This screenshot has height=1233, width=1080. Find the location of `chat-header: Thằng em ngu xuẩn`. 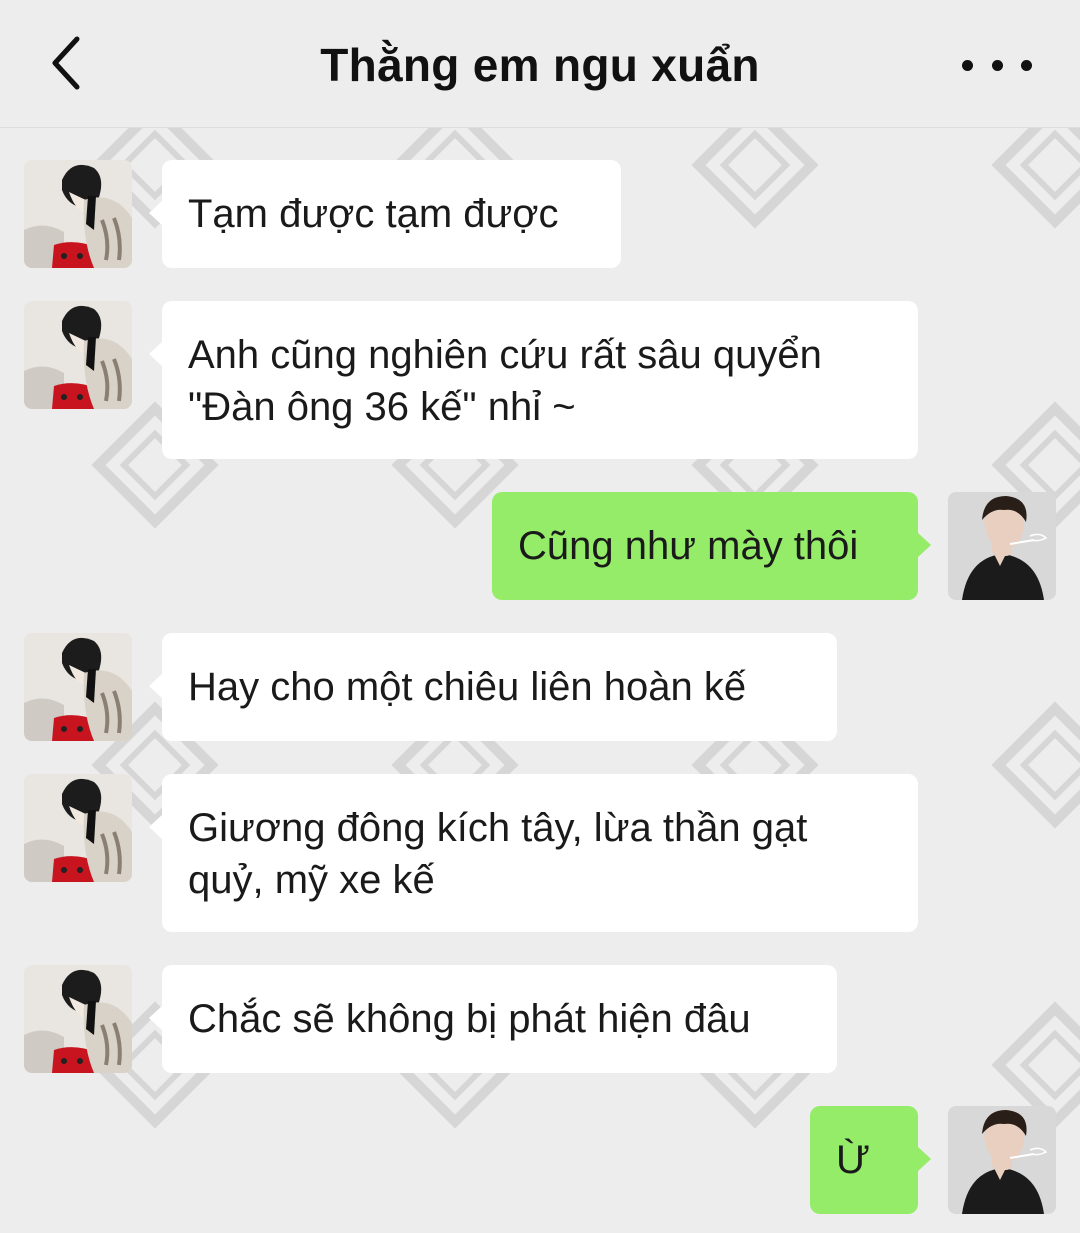

chat-header: Thằng em ngu xuẩn is located at coordinates (540, 64).